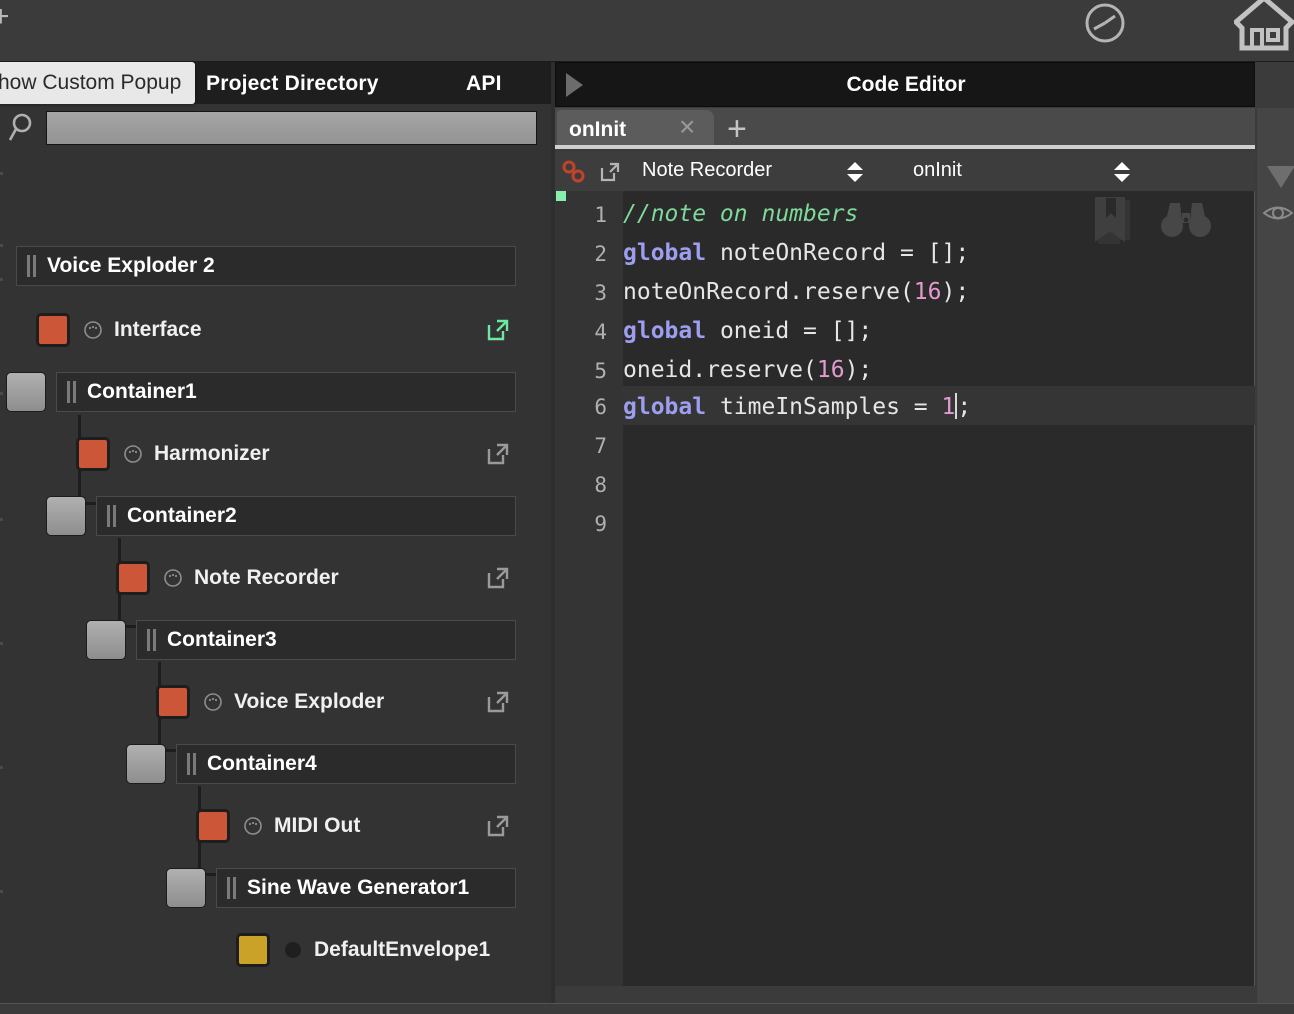 This screenshot has width=1294, height=1014. I want to click on tree-item-label: Note Recorder, so click(266, 577).